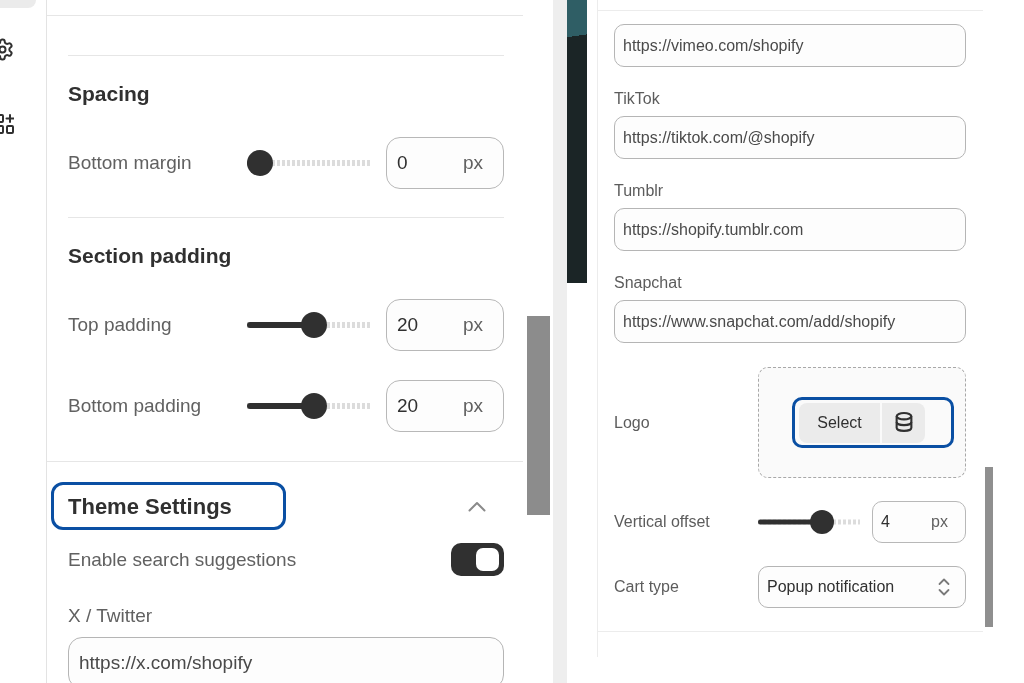  What do you see at coordinates (130, 163) in the screenshot?
I see `field-label: Bottom margin` at bounding box center [130, 163].